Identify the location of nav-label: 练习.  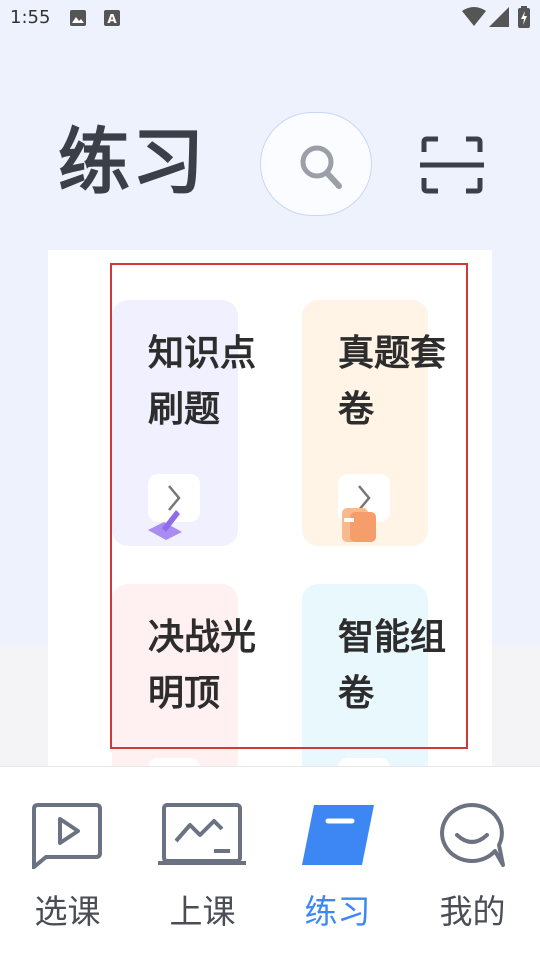
(337, 911).